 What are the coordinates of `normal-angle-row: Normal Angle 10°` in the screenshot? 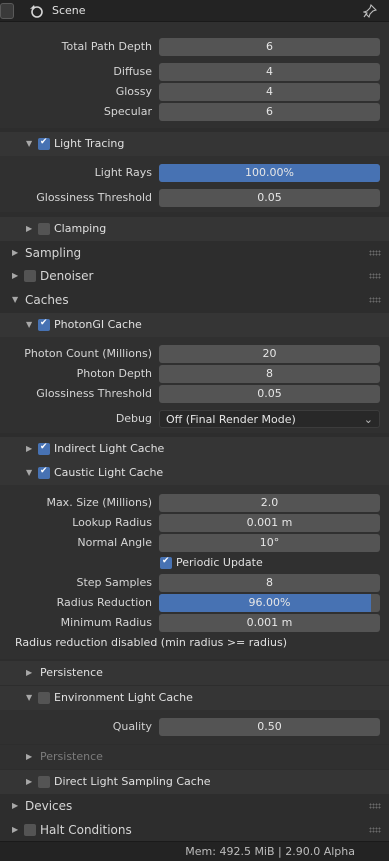 It's located at (194, 543).